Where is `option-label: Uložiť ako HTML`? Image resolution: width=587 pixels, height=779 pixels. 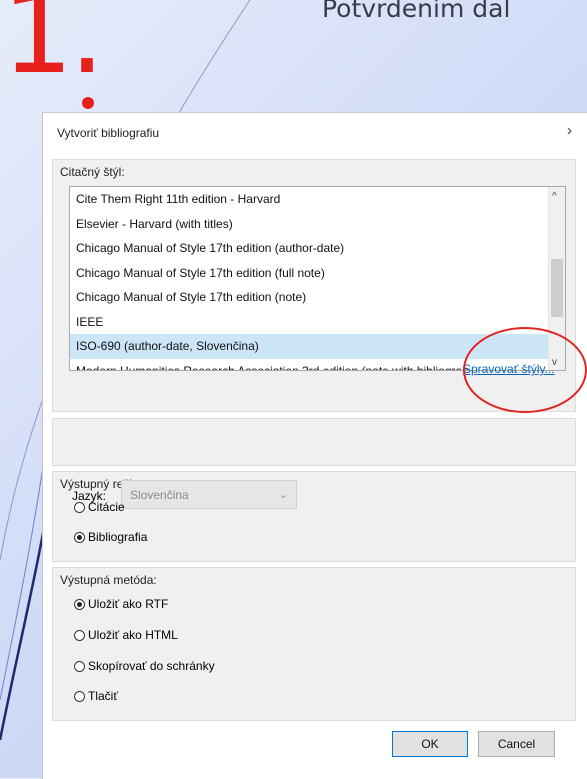
option-label: Uložiť ako HTML is located at coordinates (133, 635).